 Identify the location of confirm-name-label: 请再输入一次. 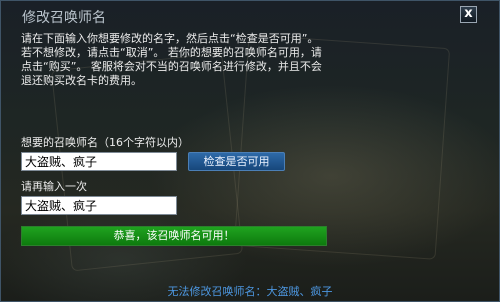
(54, 186).